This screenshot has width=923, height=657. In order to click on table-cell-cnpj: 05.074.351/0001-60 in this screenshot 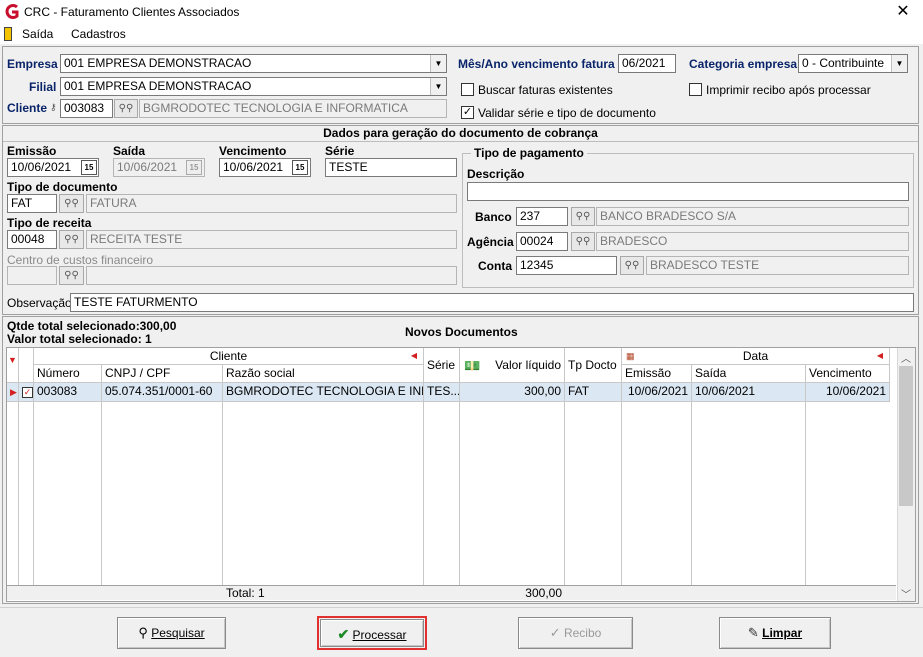, I will do `click(162, 392)`.